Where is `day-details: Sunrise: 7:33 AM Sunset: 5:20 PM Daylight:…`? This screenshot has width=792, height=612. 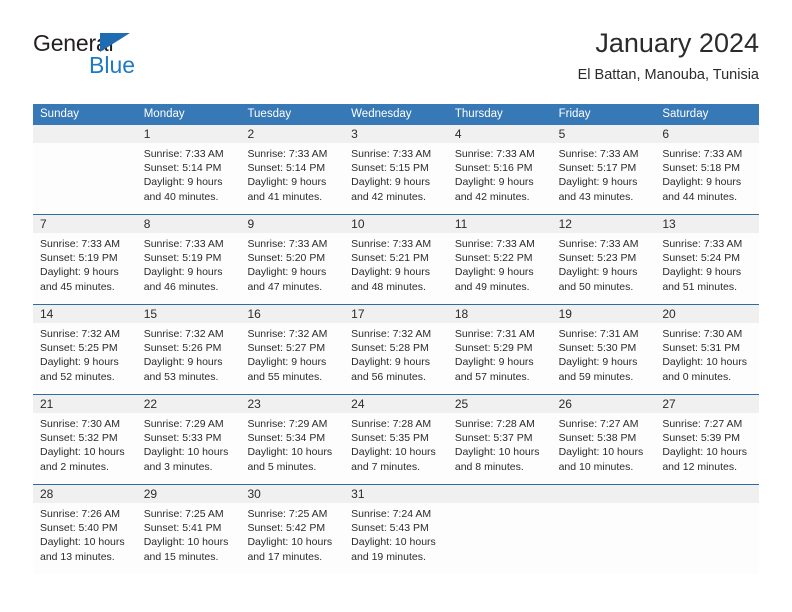
day-details: Sunrise: 7:33 AM Sunset: 5:20 PM Daylight:… is located at coordinates (292, 263).